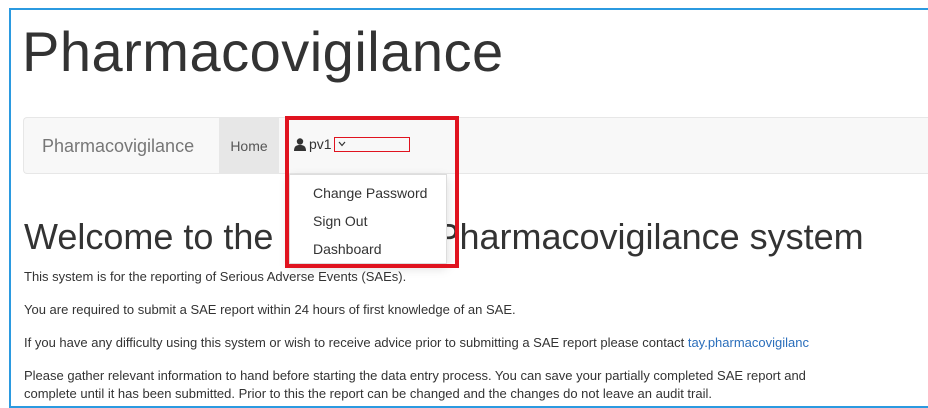 Image resolution: width=928 pixels, height=408 pixels. Describe the element at coordinates (649, 236) in the screenshot. I see `welcome-heading-right: Pharmacovigilance system` at that location.